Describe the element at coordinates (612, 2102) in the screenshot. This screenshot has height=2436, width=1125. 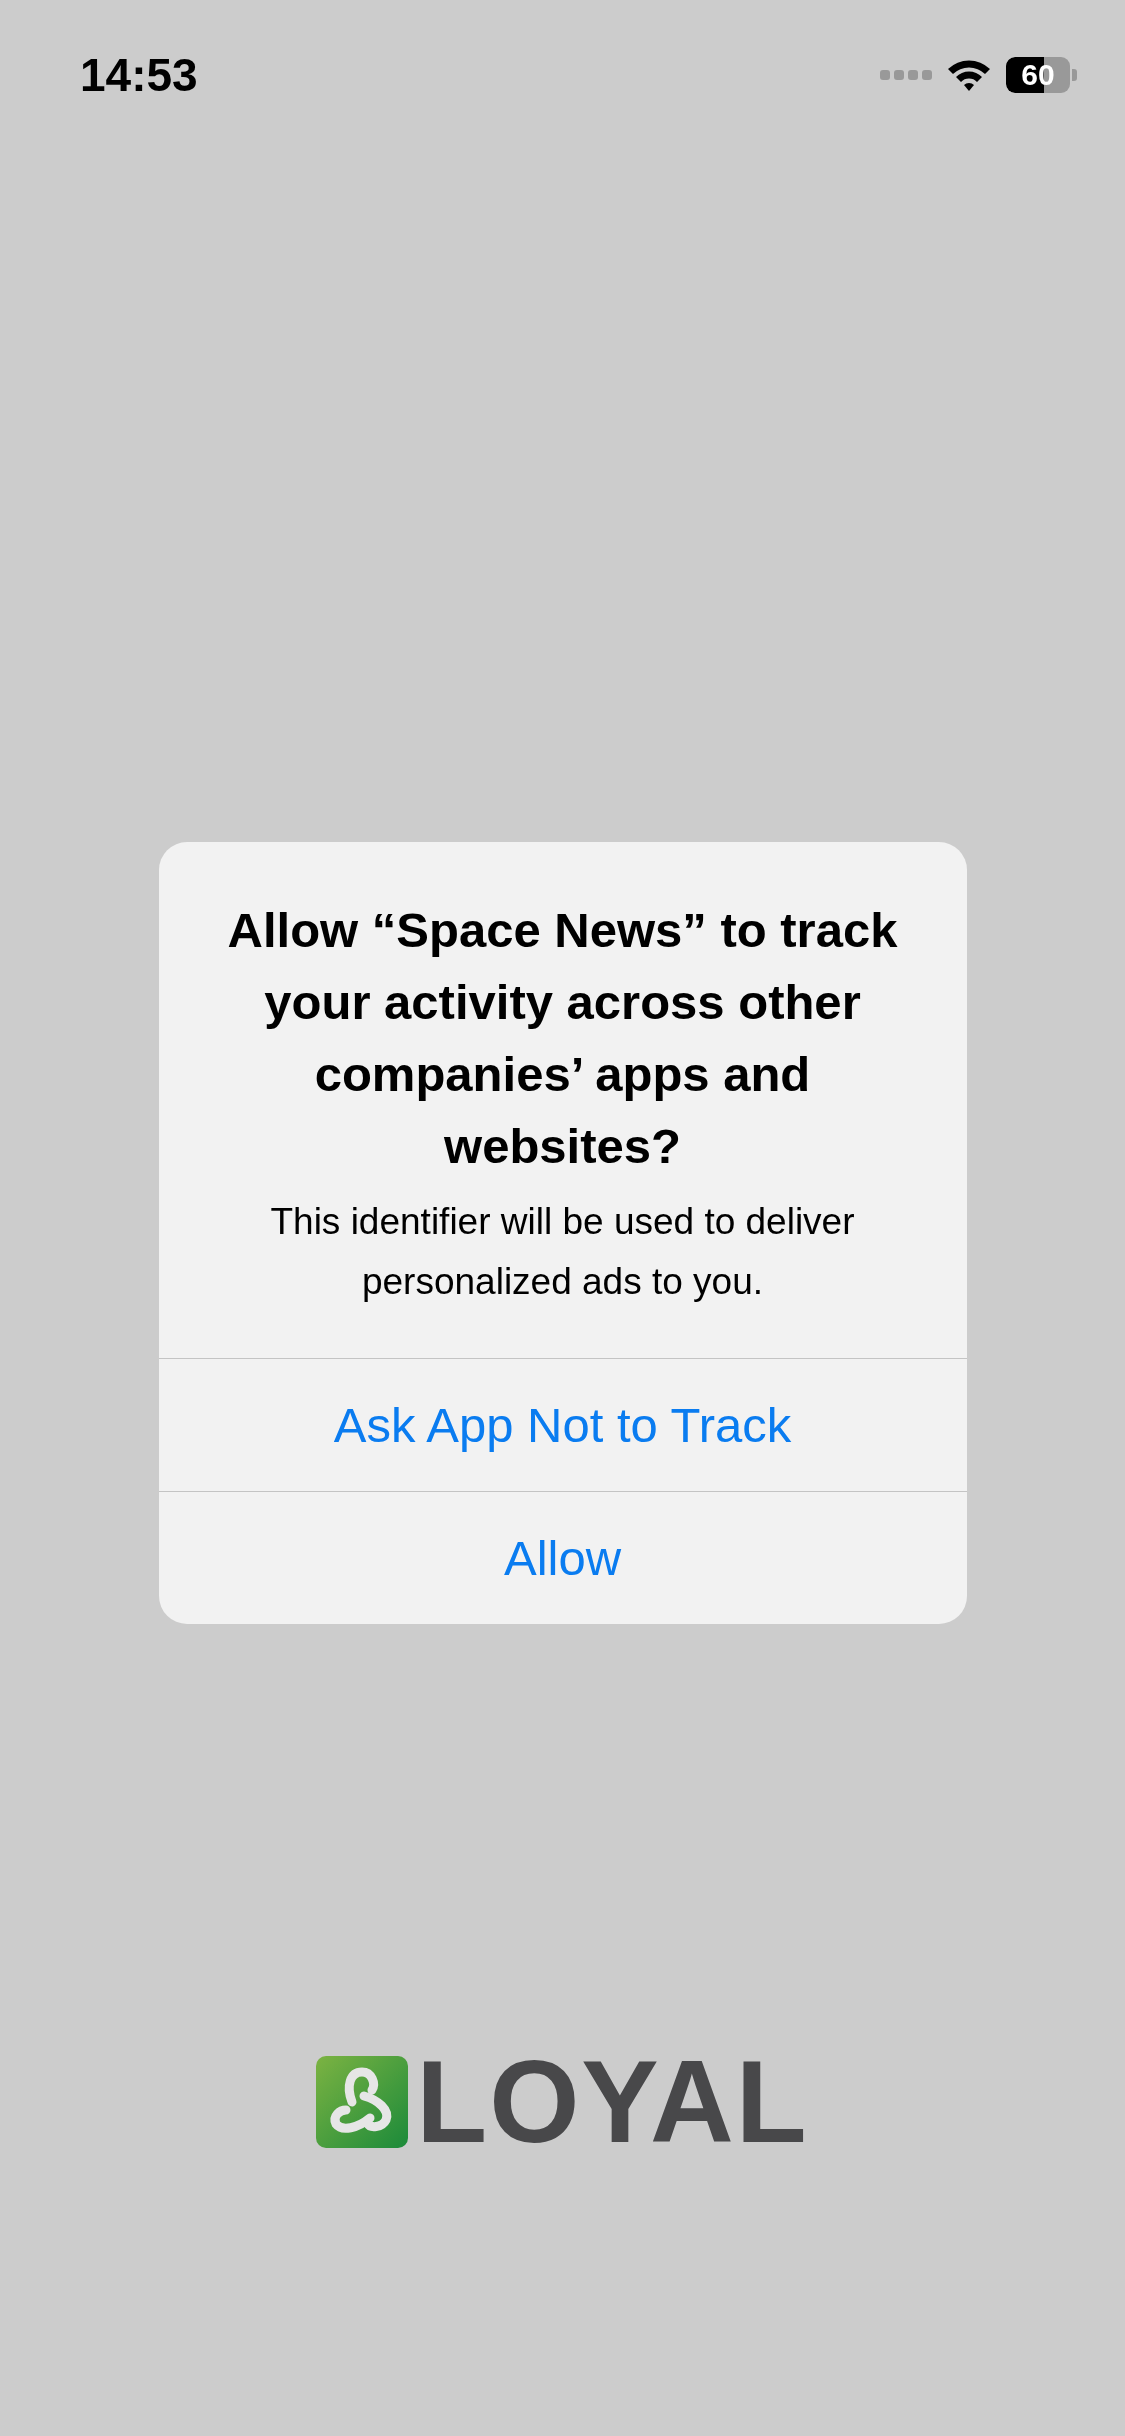
I see `logo-text: LOYAL` at that location.